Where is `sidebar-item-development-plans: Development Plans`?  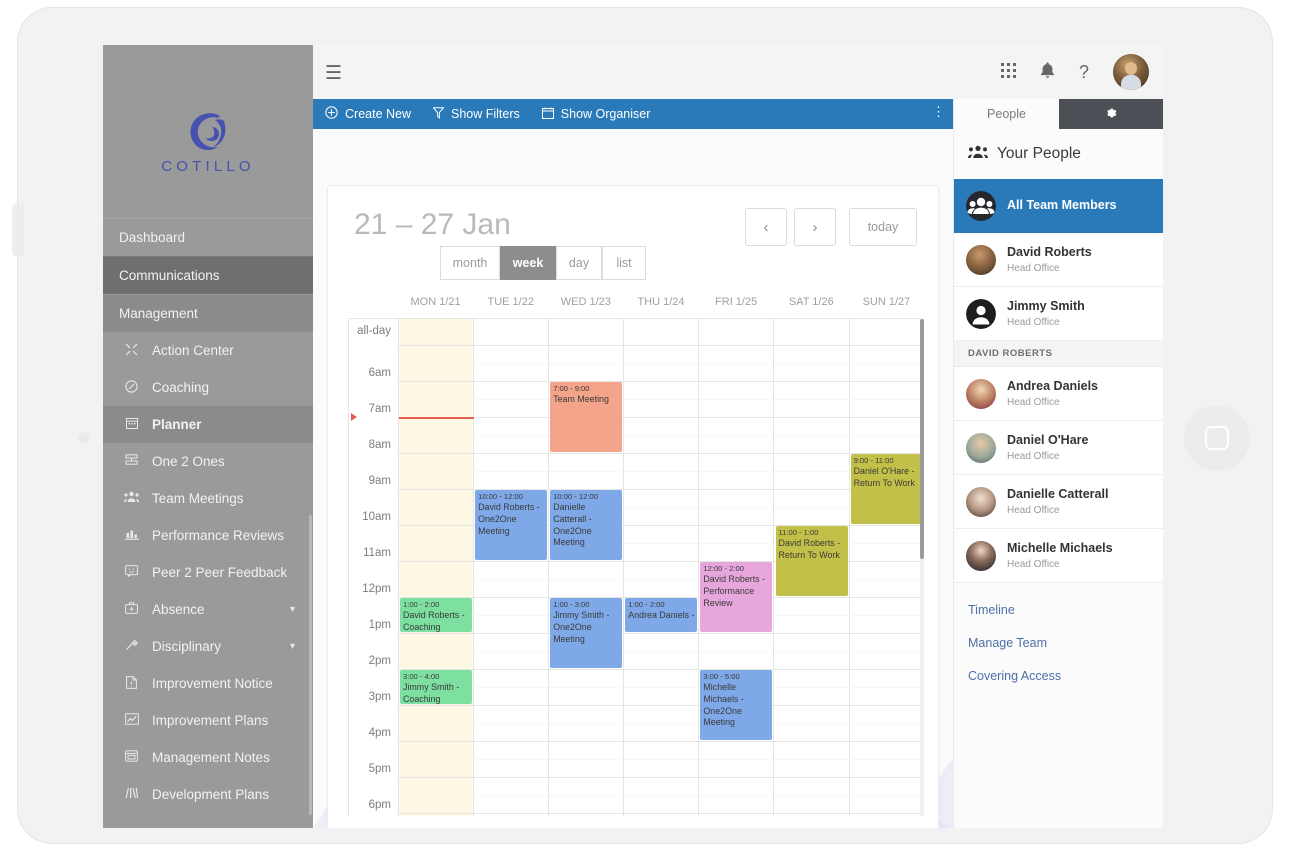 sidebar-item-development-plans: Development Plans is located at coordinates (208, 794).